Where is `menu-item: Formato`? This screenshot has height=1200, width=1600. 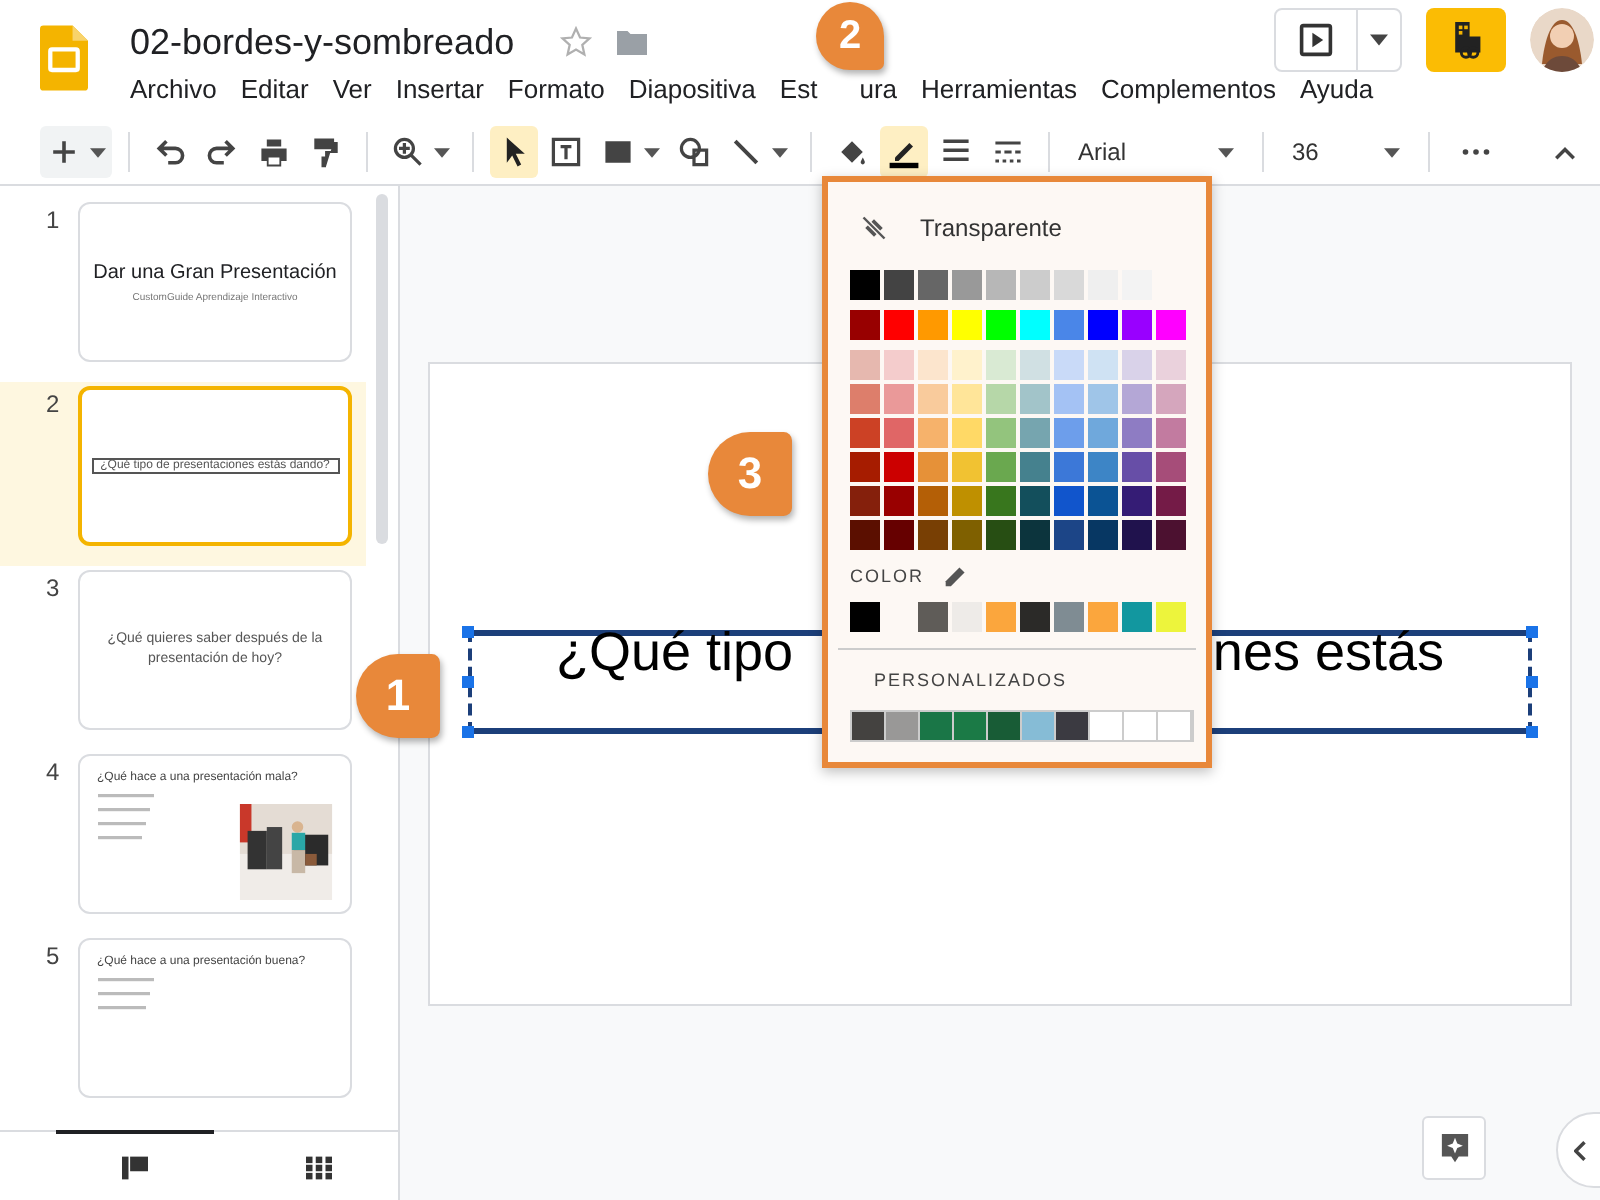 menu-item: Formato is located at coordinates (562, 90).